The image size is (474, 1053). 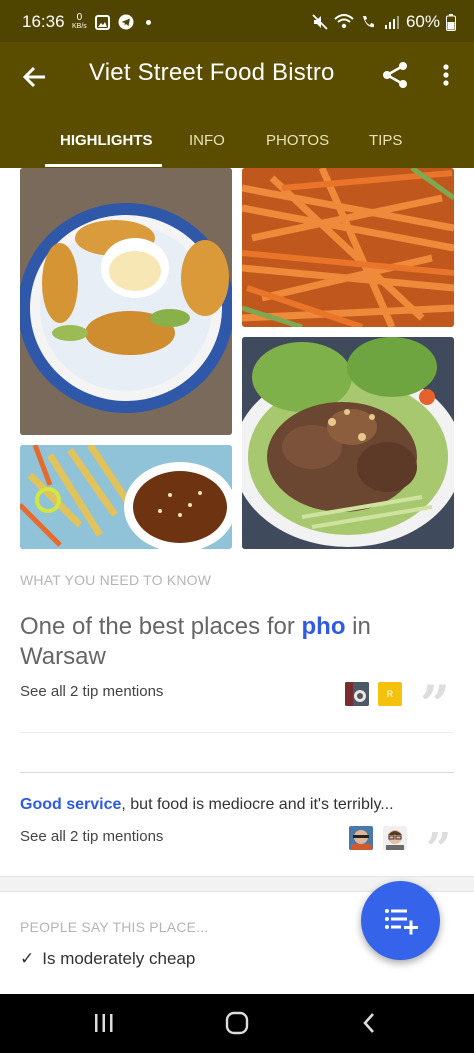 What do you see at coordinates (207, 140) in the screenshot?
I see `tab-info: INFO` at bounding box center [207, 140].